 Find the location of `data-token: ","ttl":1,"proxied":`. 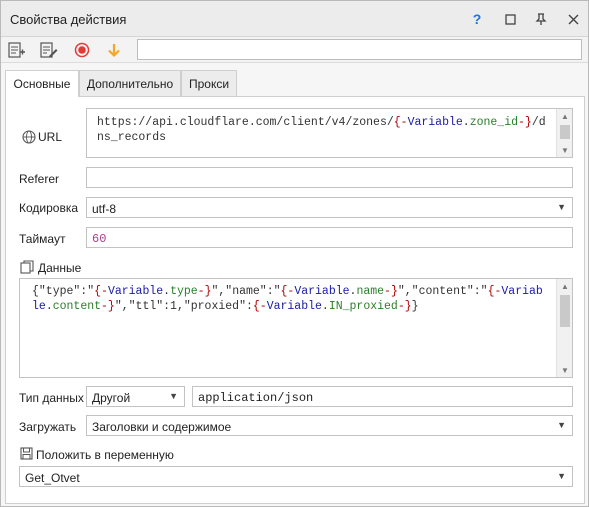

data-token: ","ttl":1,"proxied": is located at coordinates (183, 306).